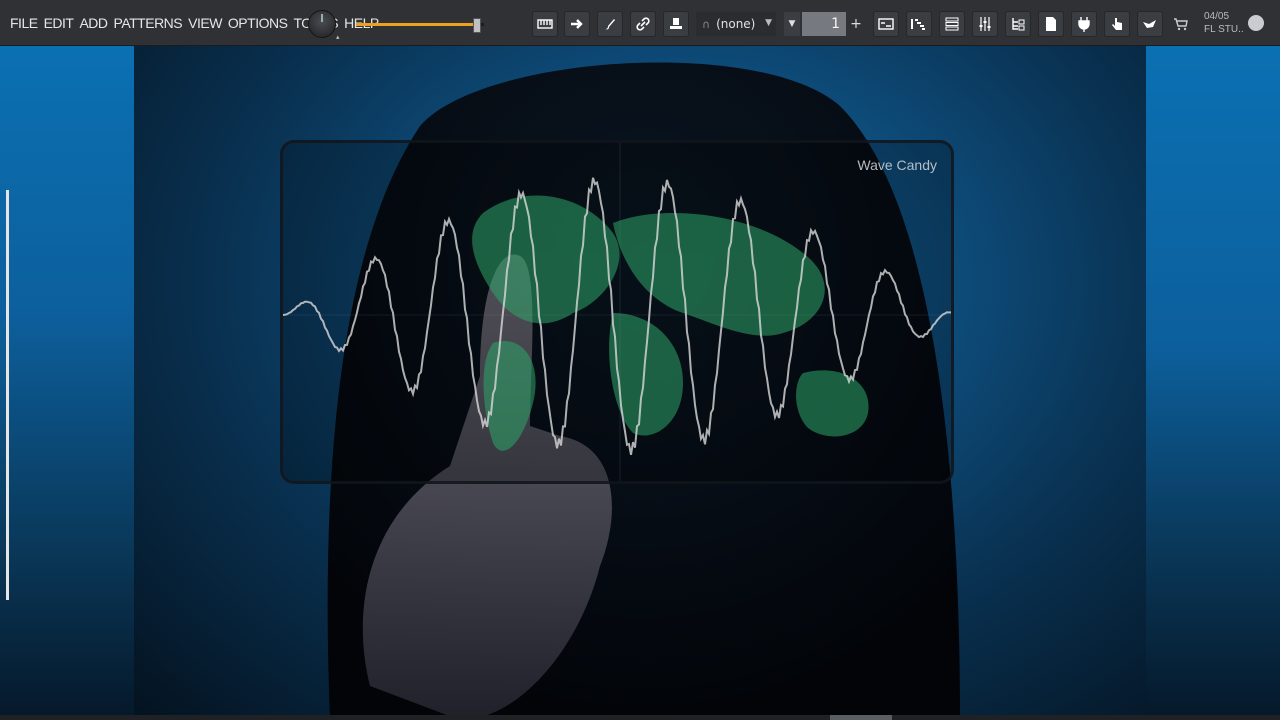 The width and height of the screenshot is (1280, 720). I want to click on pattern-caret-icon: ▼, so click(792, 24).